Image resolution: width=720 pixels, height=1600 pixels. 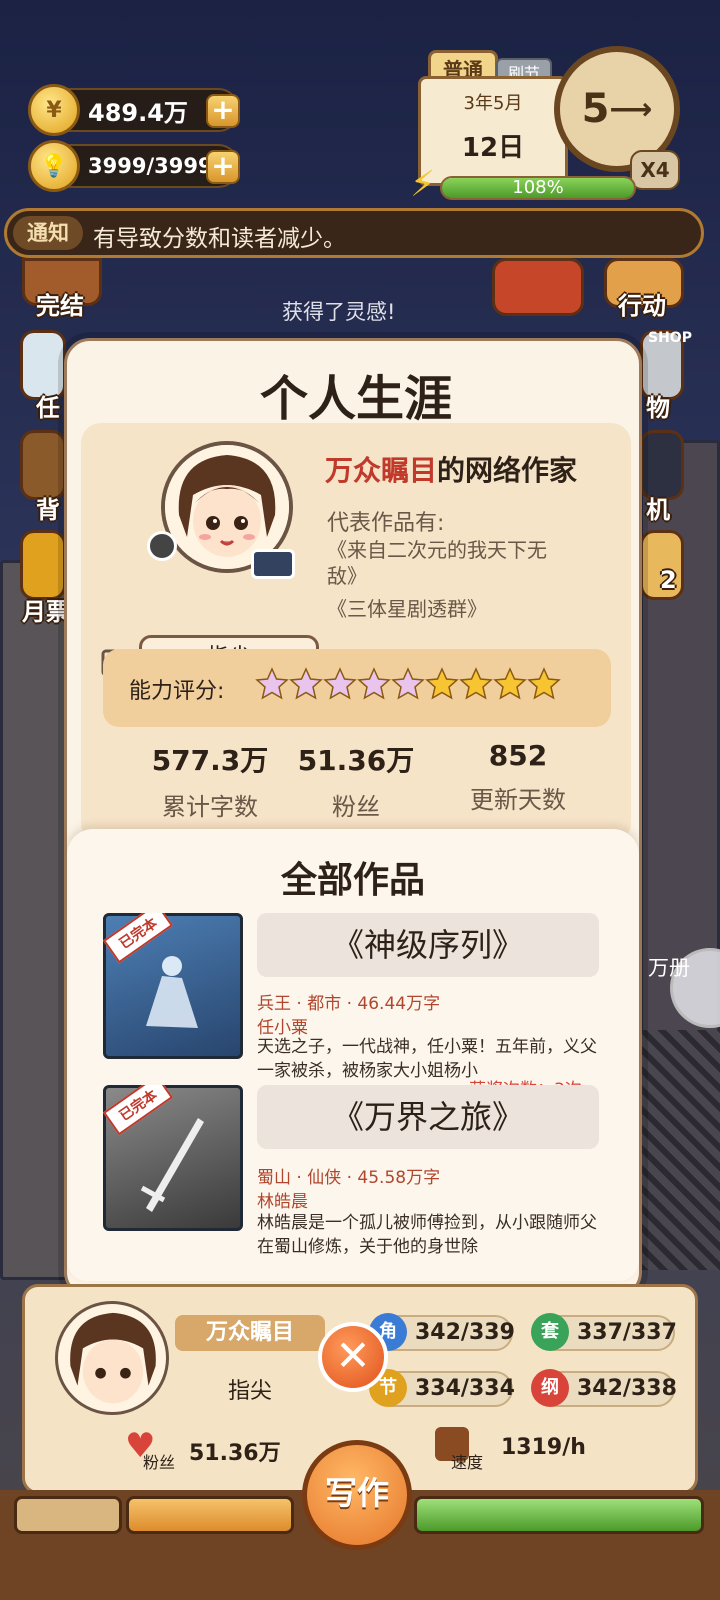 I want to click on work-meta: 蜀山 · 仙侠 · 45.58万字, so click(x=349, y=1178).